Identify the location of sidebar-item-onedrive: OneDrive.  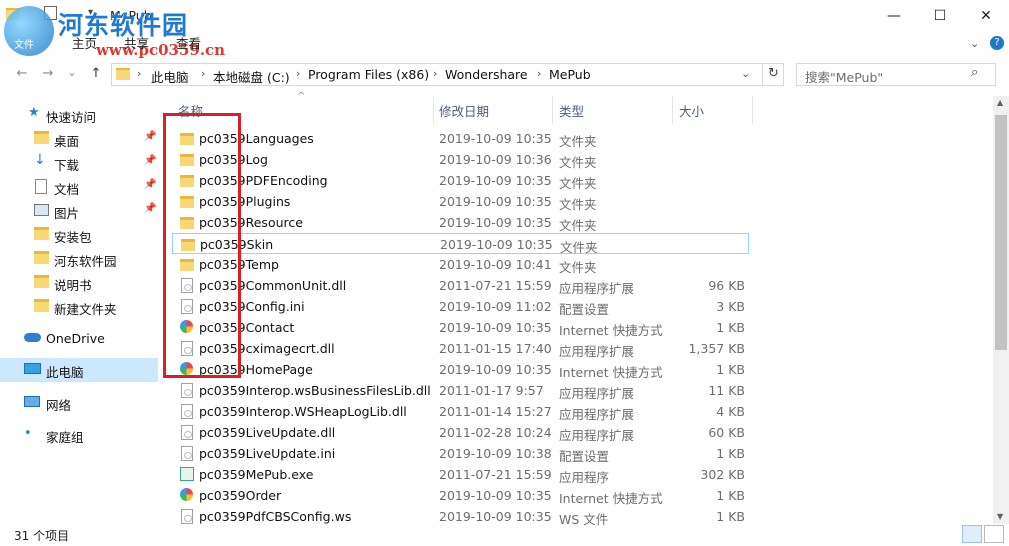
(79, 339).